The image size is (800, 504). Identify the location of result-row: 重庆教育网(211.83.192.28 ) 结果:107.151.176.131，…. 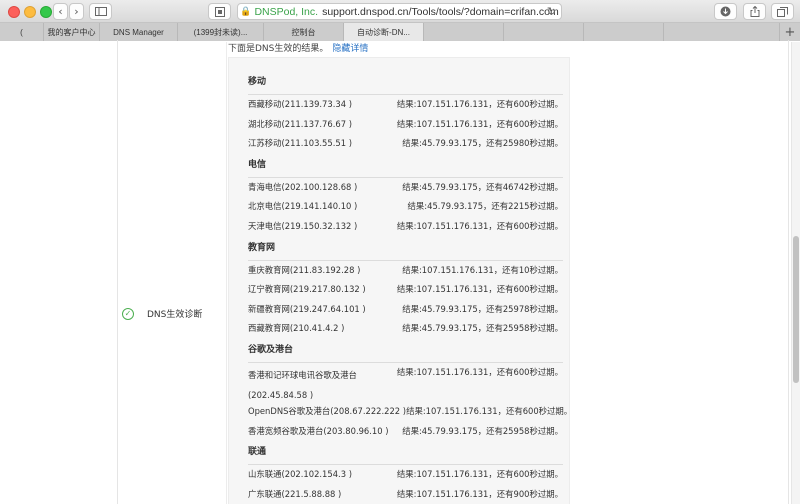
(405, 274).